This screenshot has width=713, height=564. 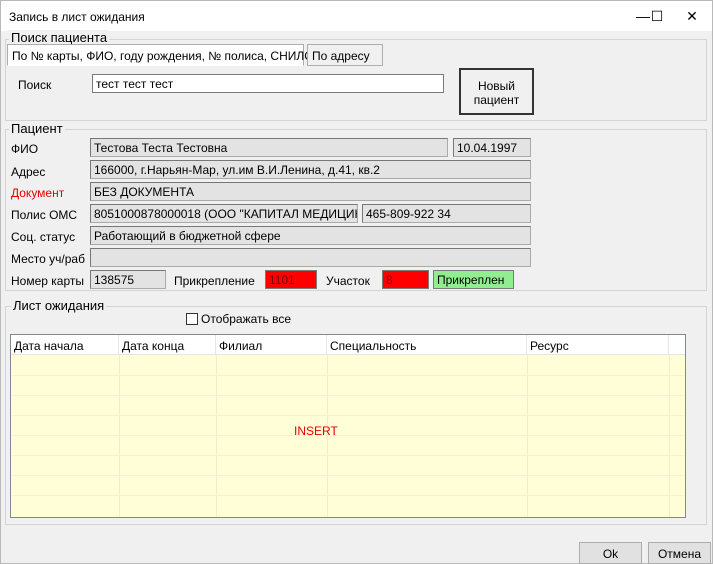 I want to click on ok-button: Ok, so click(x=610, y=553).